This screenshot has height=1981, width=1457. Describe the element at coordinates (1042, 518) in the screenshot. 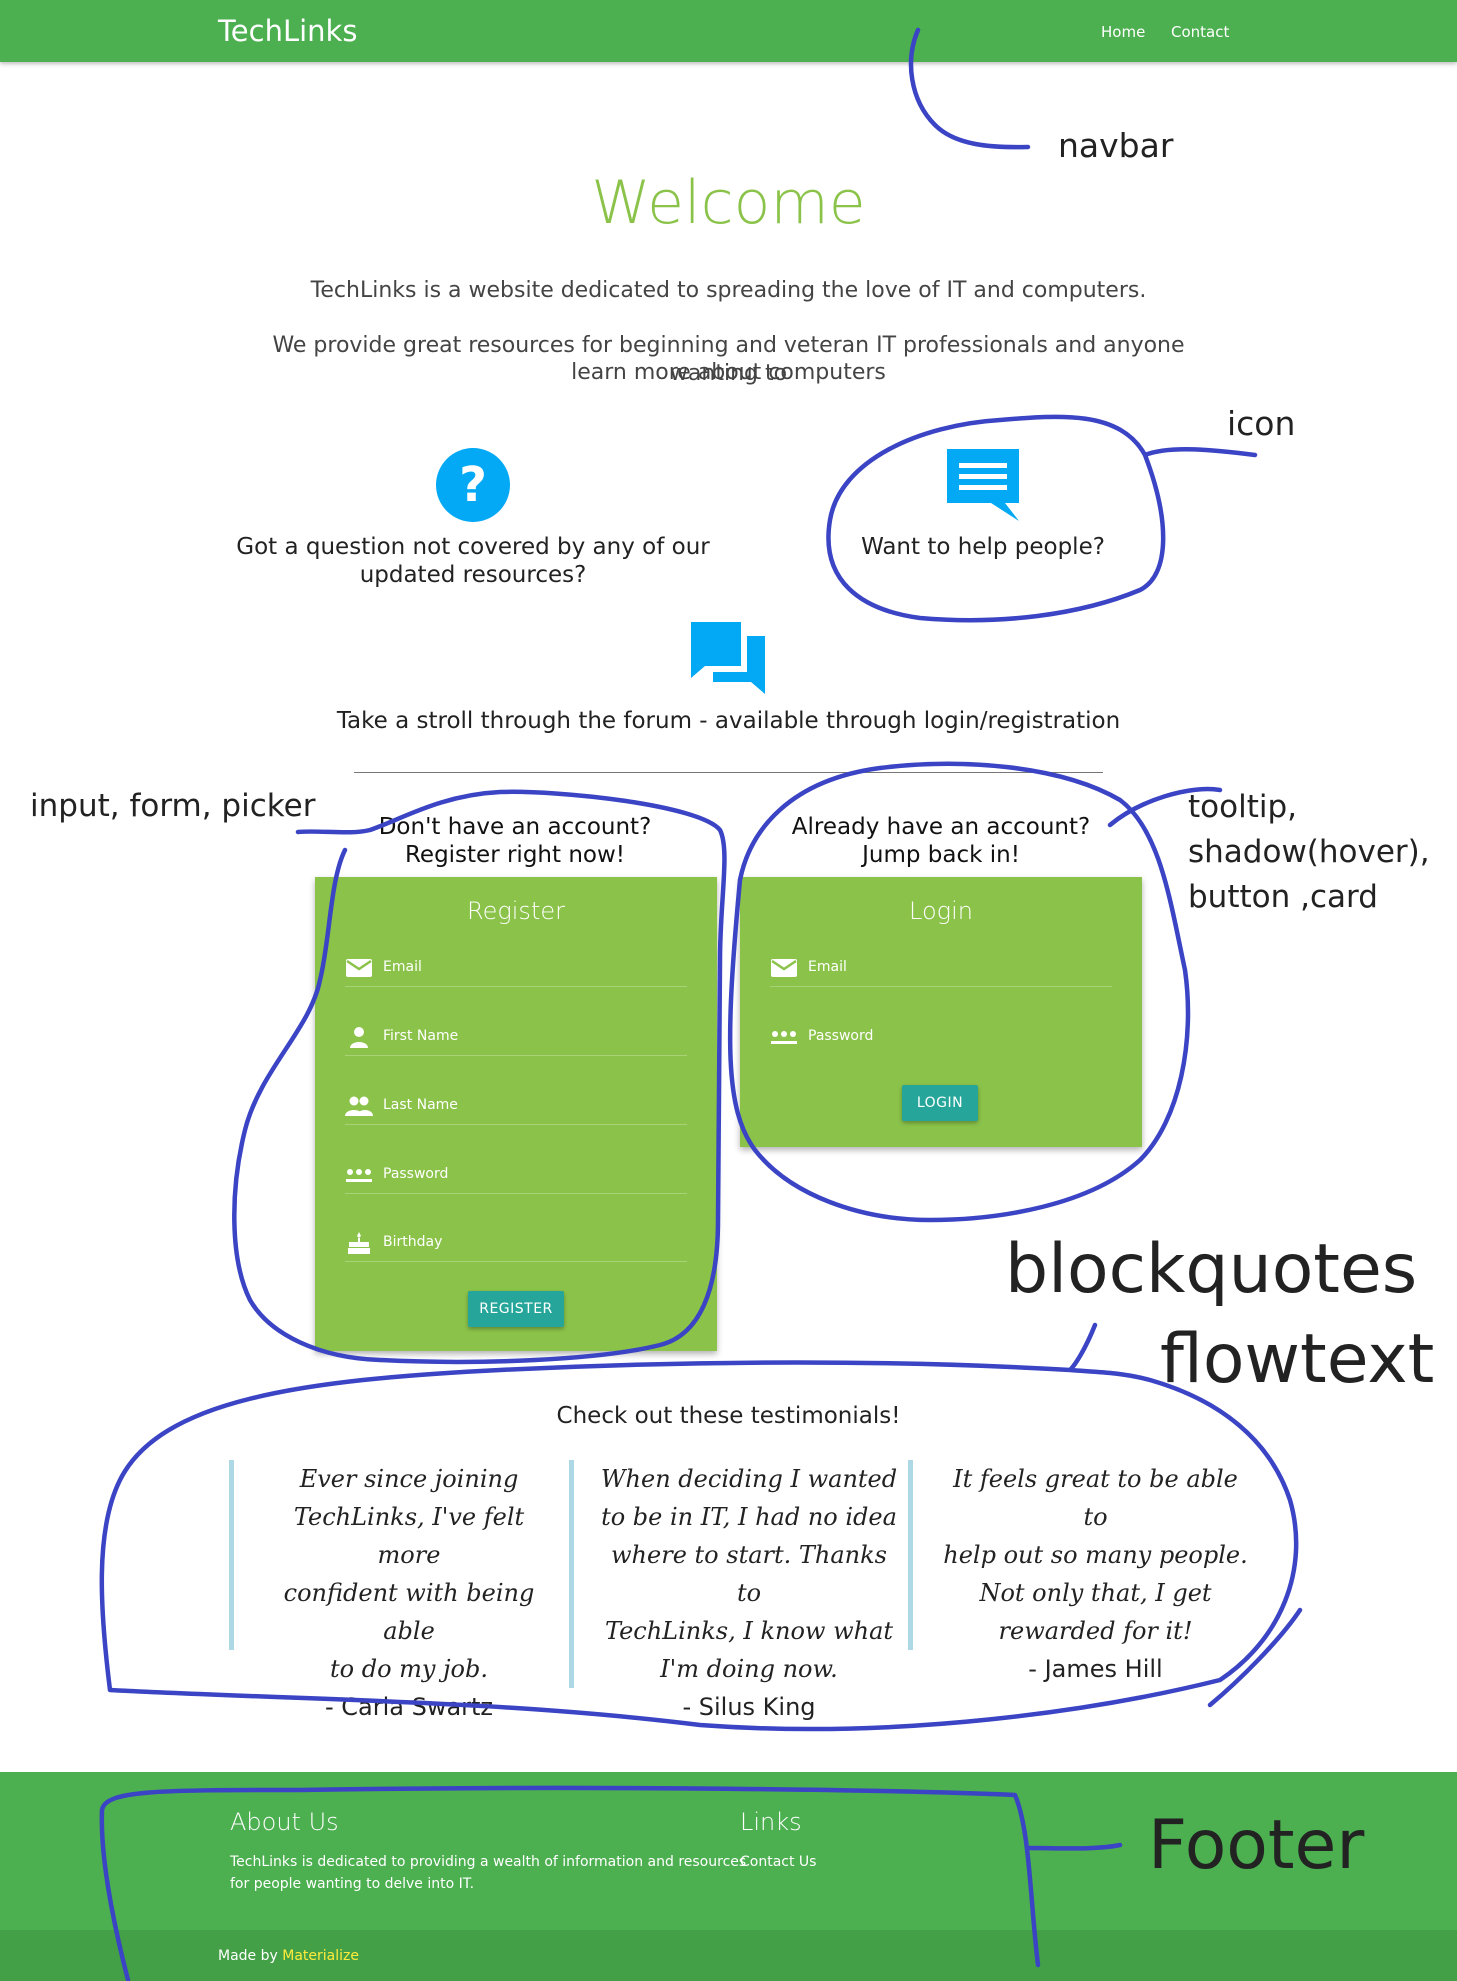

I see `annotation-icon-circle` at that location.